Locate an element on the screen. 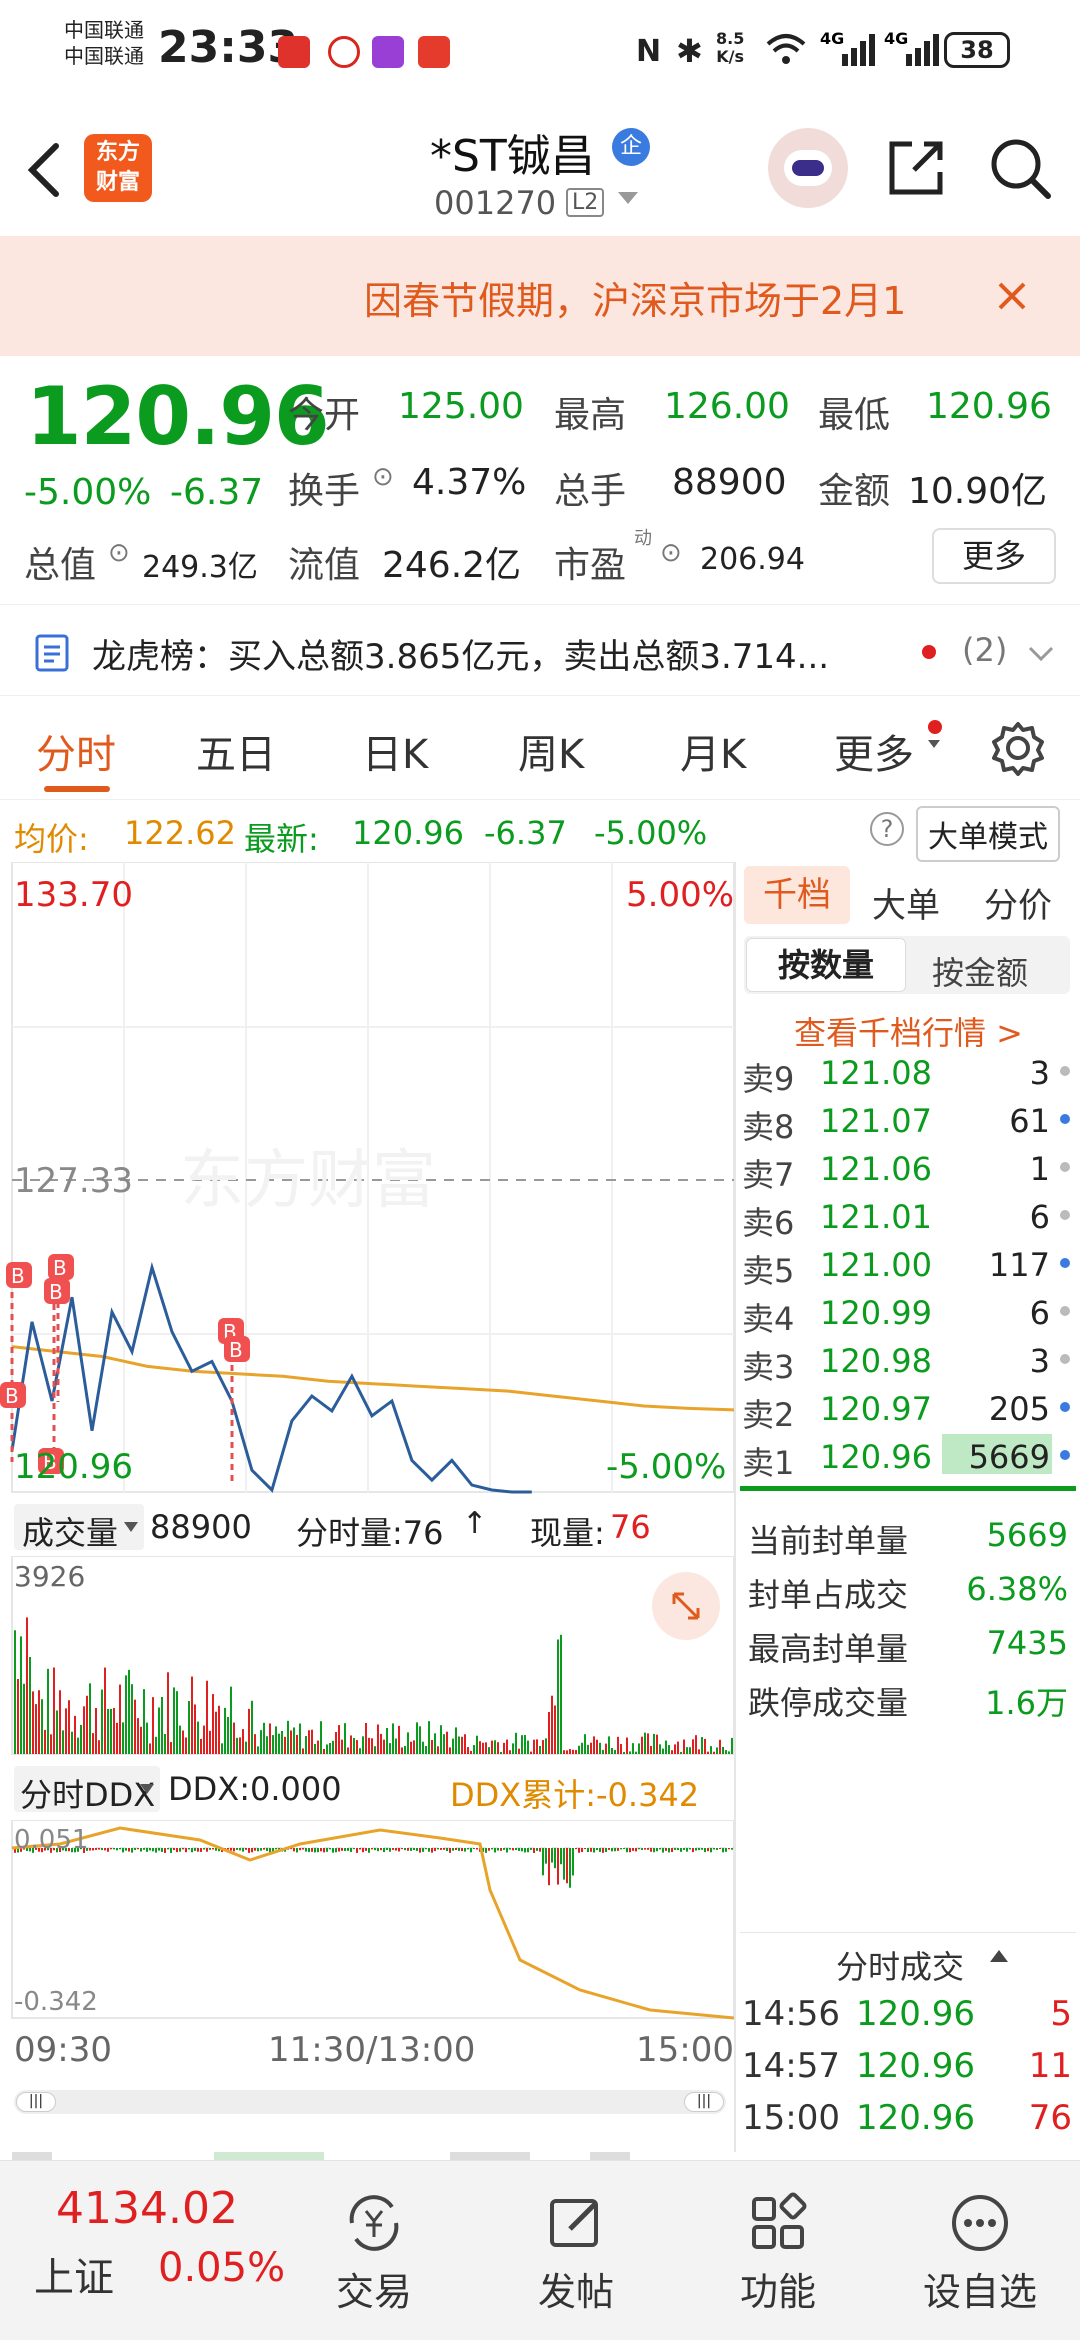 Image resolution: width=1080 pixels, height=2340 pixels. scroll-handle-right: ||| is located at coordinates (704, 2102).